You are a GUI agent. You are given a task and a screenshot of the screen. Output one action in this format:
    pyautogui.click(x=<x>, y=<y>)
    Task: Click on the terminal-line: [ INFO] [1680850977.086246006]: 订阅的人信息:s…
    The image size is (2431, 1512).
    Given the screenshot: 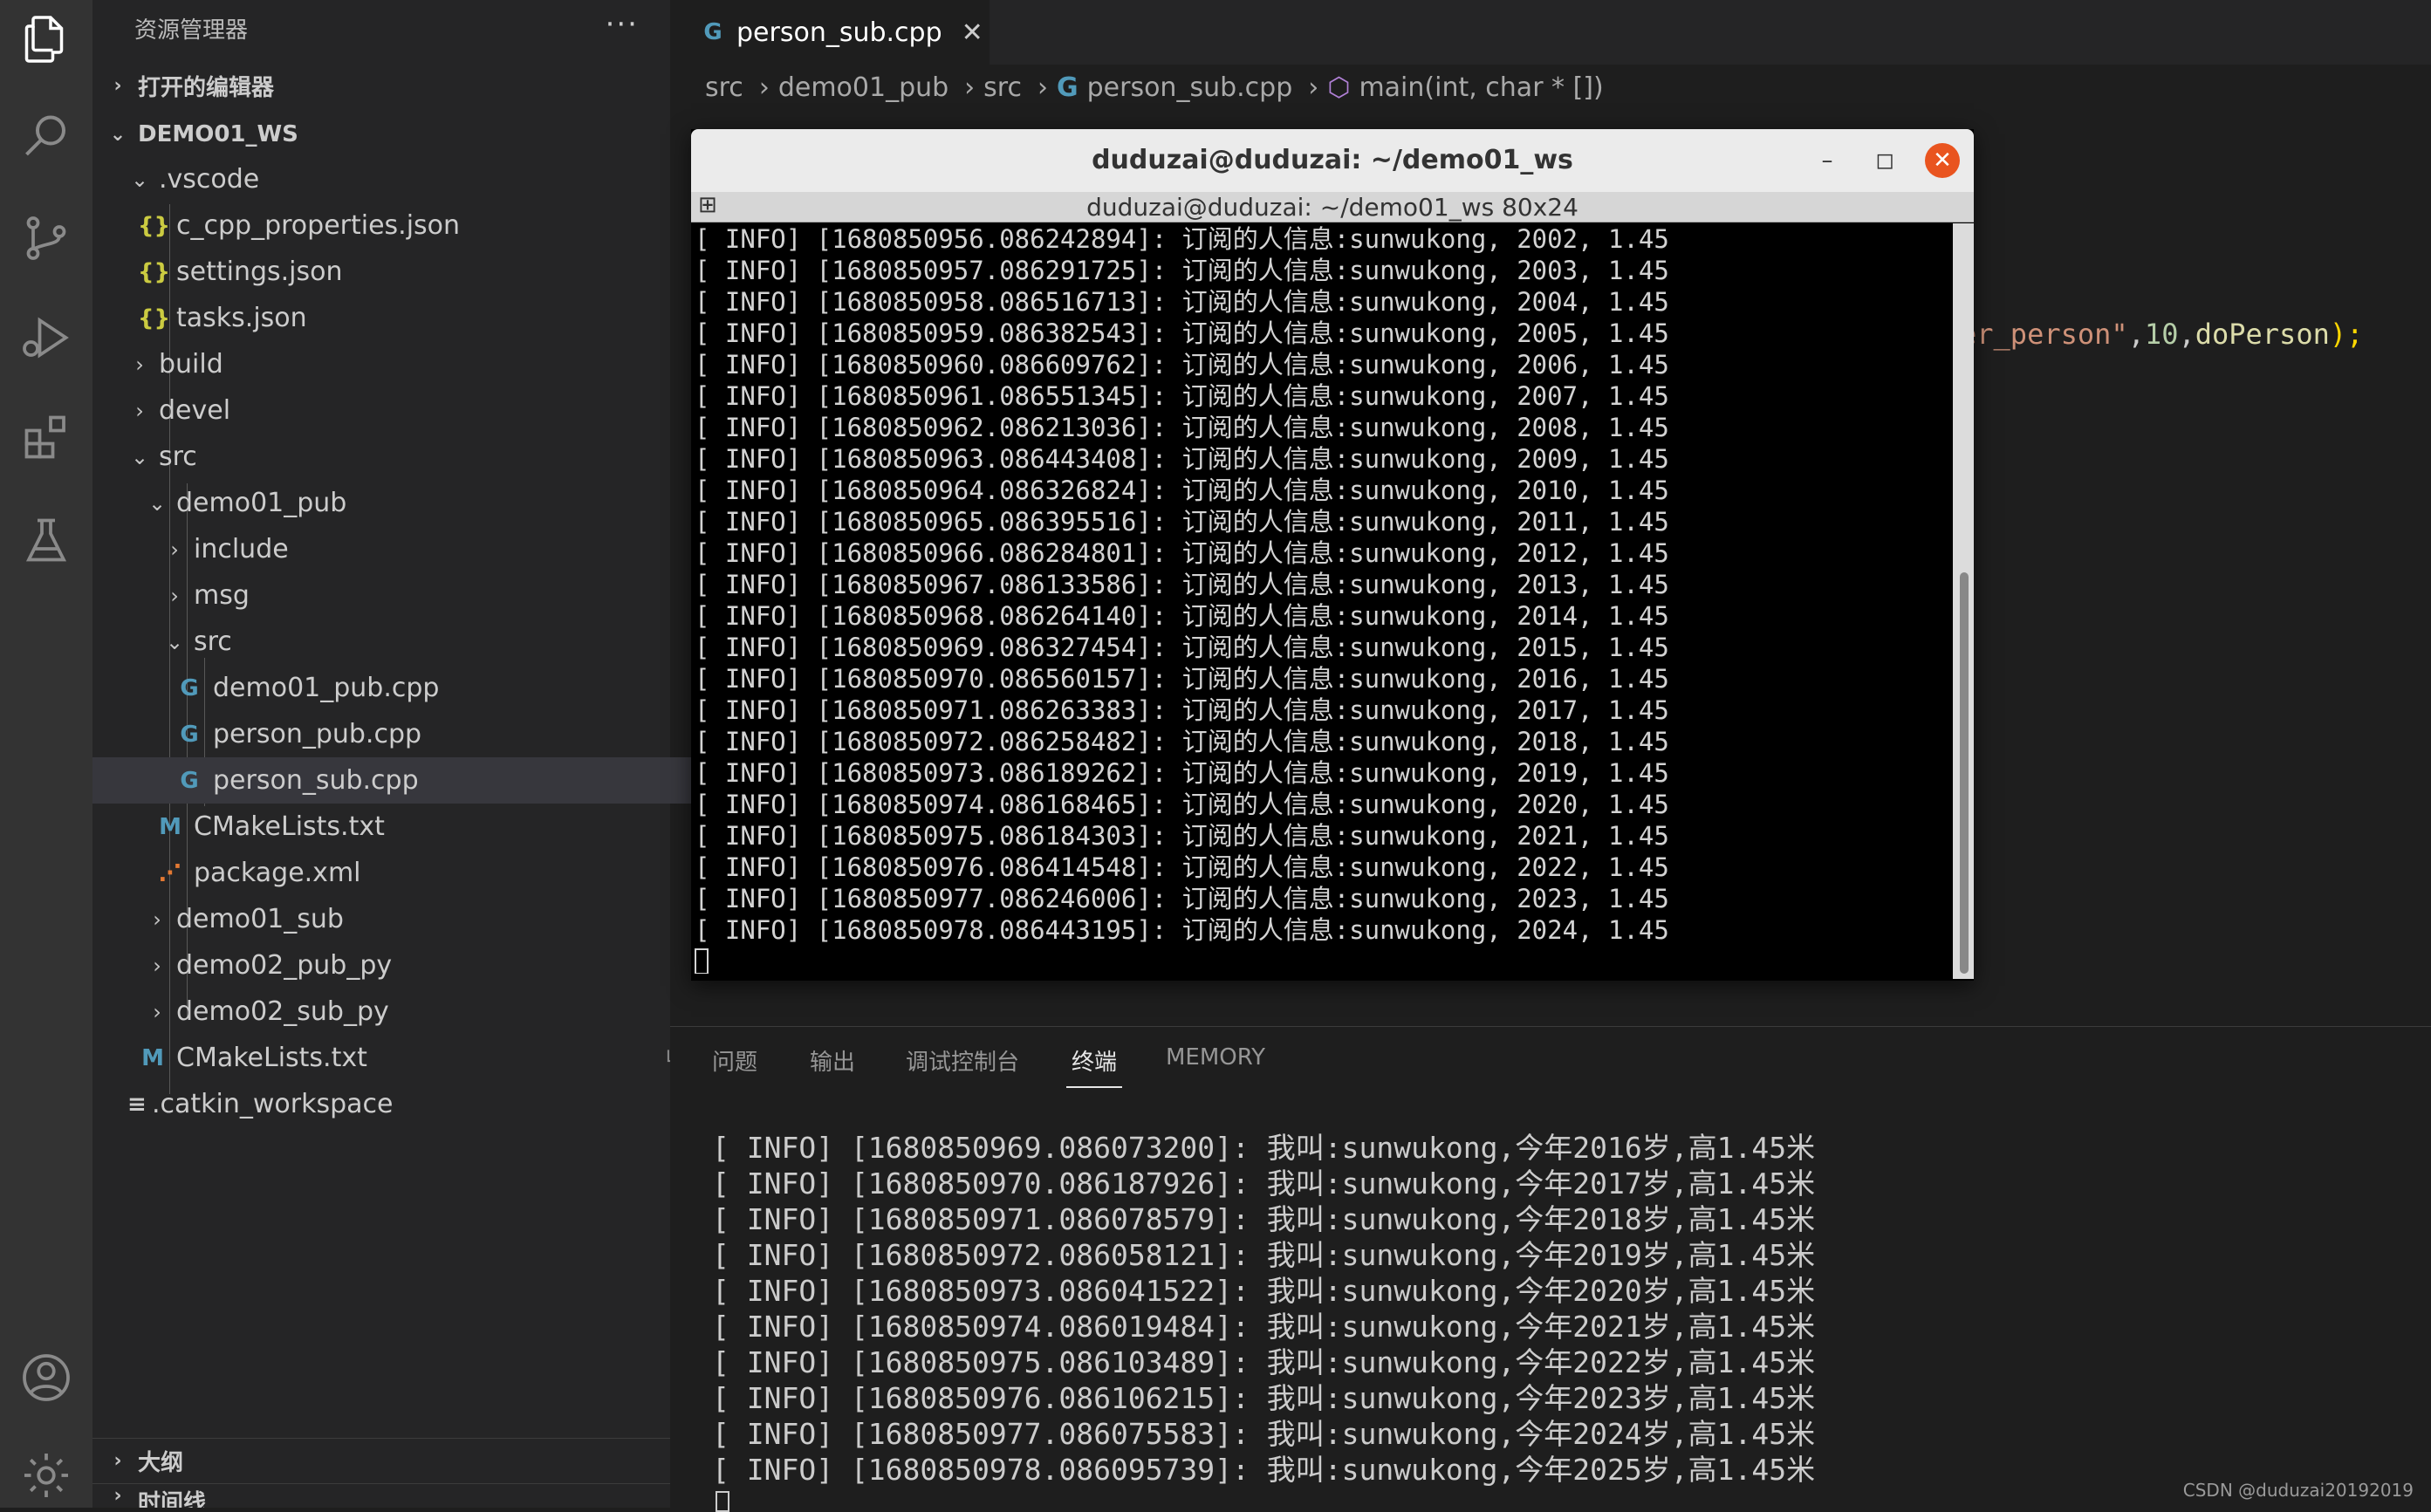 What is the action you would take?
    pyautogui.click(x=1182, y=898)
    